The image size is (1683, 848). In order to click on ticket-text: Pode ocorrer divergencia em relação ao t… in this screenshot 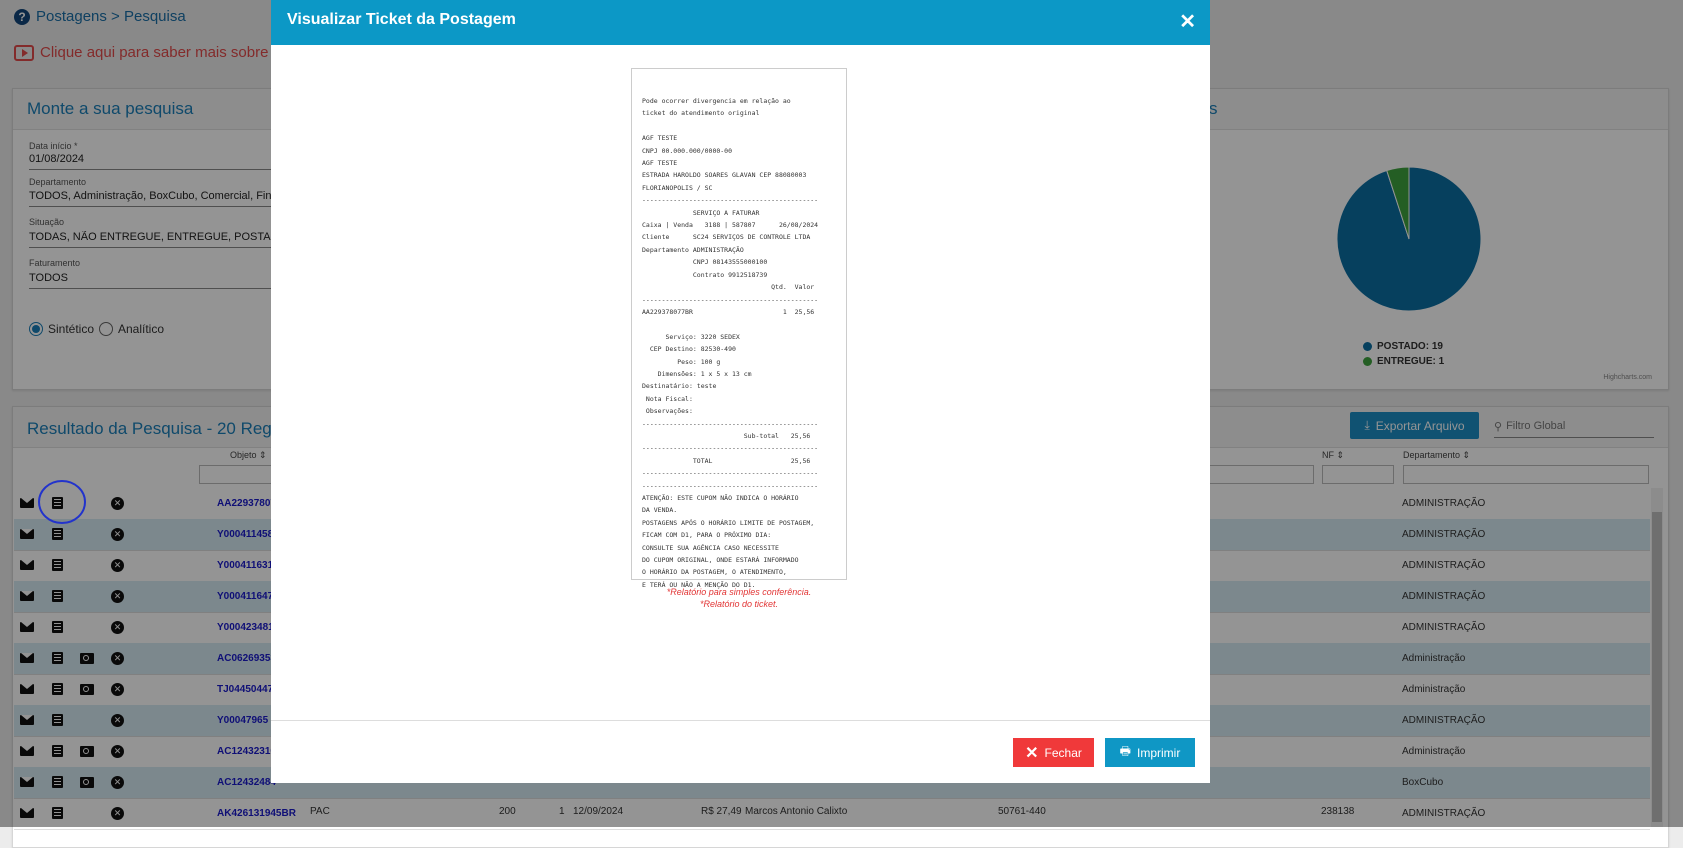, I will do `click(730, 343)`.